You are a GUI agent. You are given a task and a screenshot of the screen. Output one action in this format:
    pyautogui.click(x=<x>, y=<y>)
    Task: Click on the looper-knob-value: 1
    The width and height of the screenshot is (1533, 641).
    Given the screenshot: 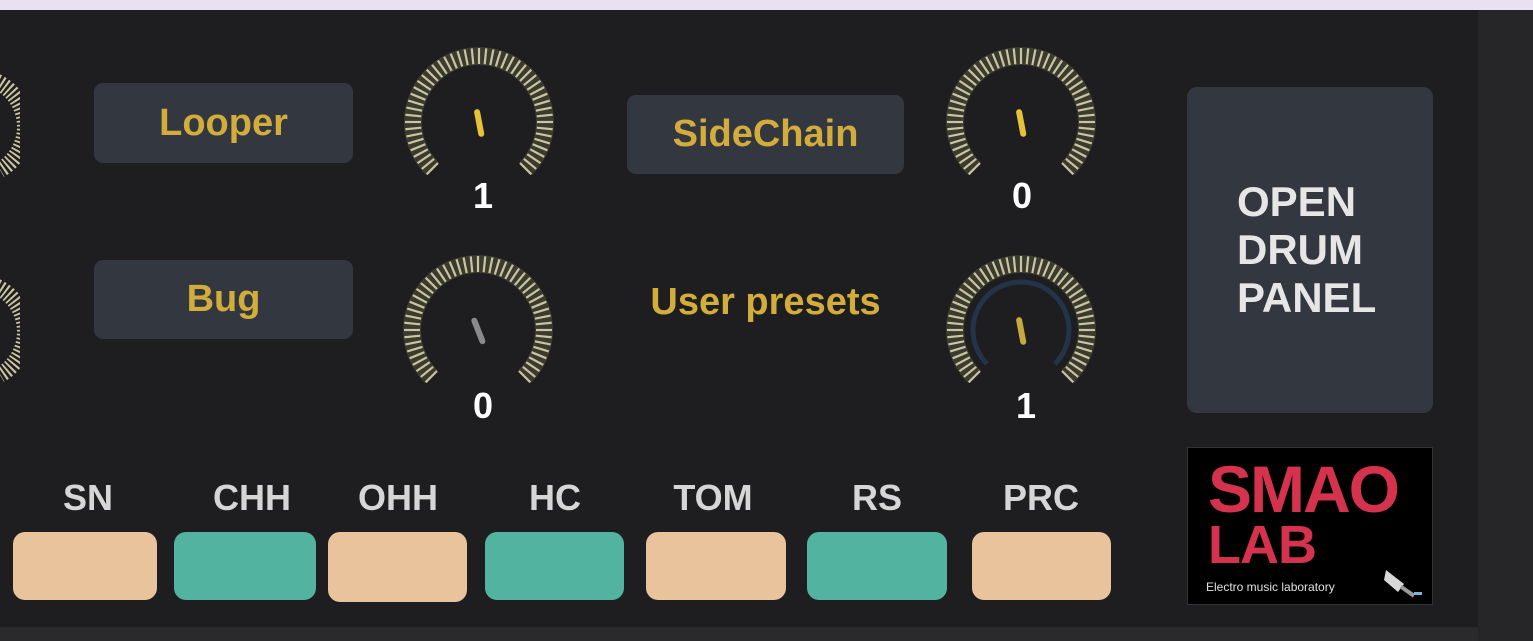 What is the action you would take?
    pyautogui.click(x=483, y=195)
    